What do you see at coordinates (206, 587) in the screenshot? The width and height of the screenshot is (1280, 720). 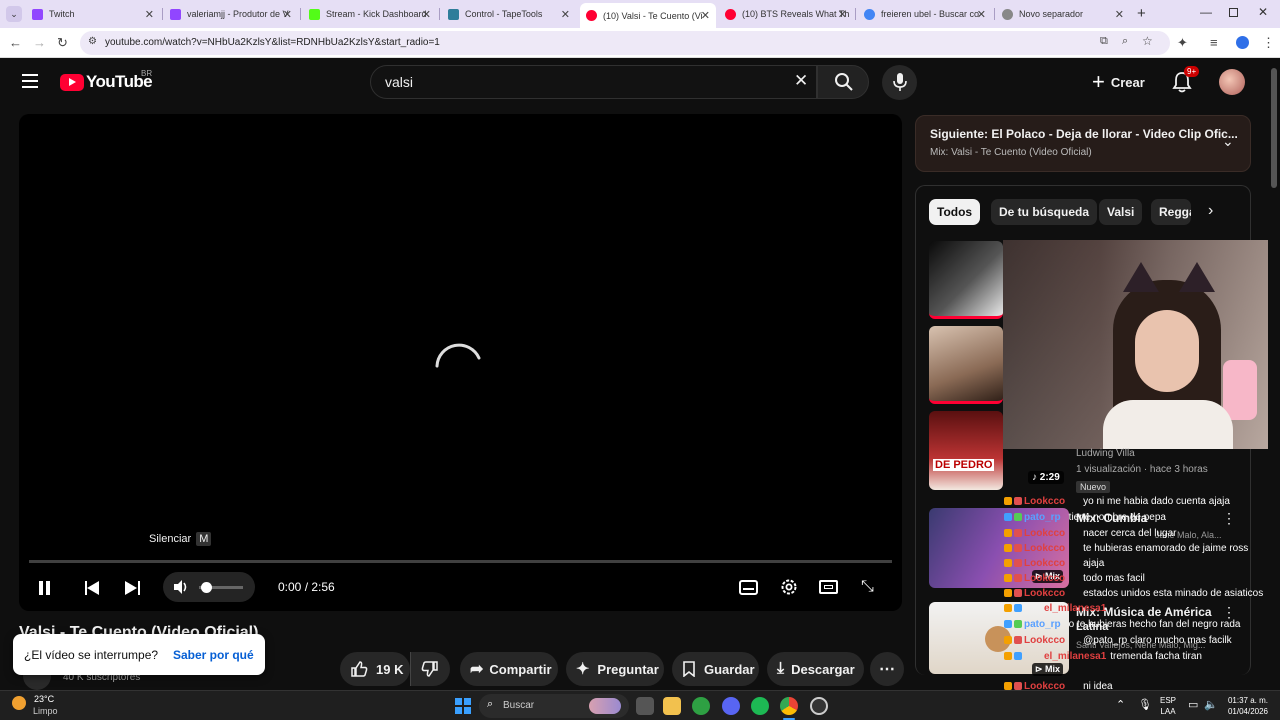 I see `volume-knob` at bounding box center [206, 587].